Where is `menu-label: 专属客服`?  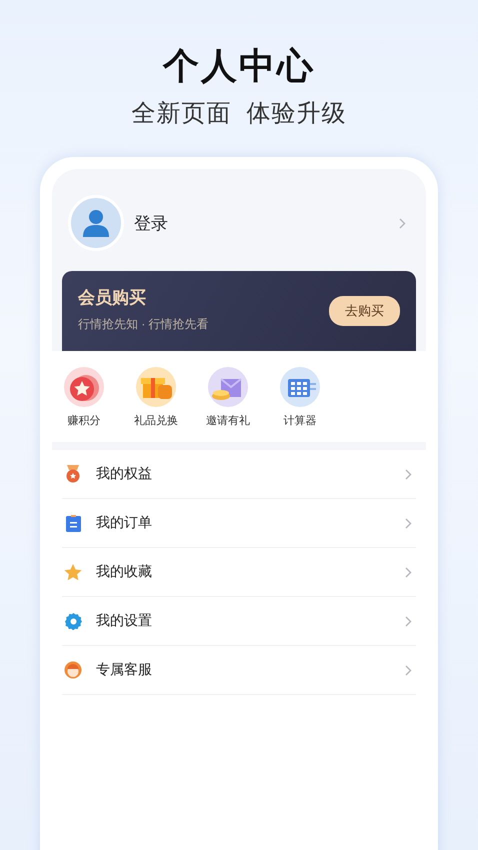
menu-label: 专属客服 is located at coordinates (124, 670).